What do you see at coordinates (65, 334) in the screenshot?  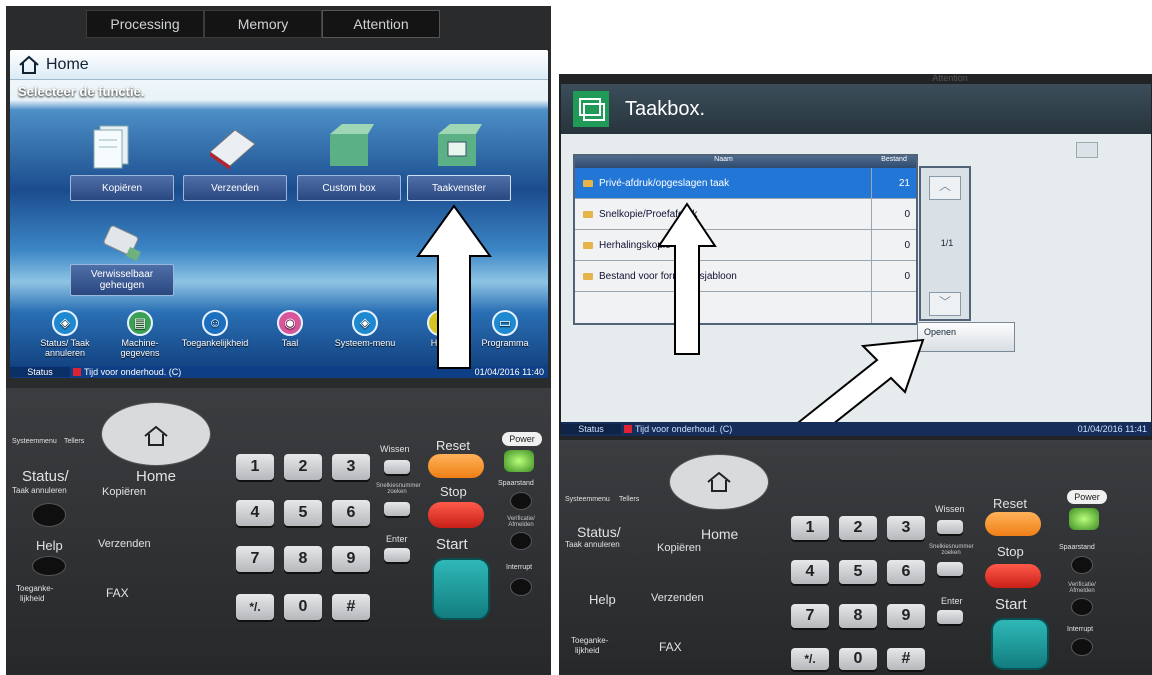 I see `status-job-cancel-button: ◈ Status/ Taak annuleren` at bounding box center [65, 334].